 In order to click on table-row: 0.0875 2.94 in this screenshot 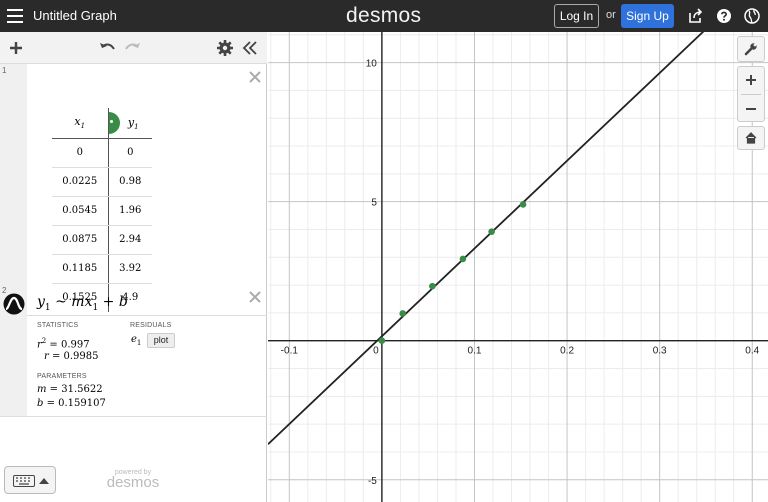, I will do `click(102, 240)`.